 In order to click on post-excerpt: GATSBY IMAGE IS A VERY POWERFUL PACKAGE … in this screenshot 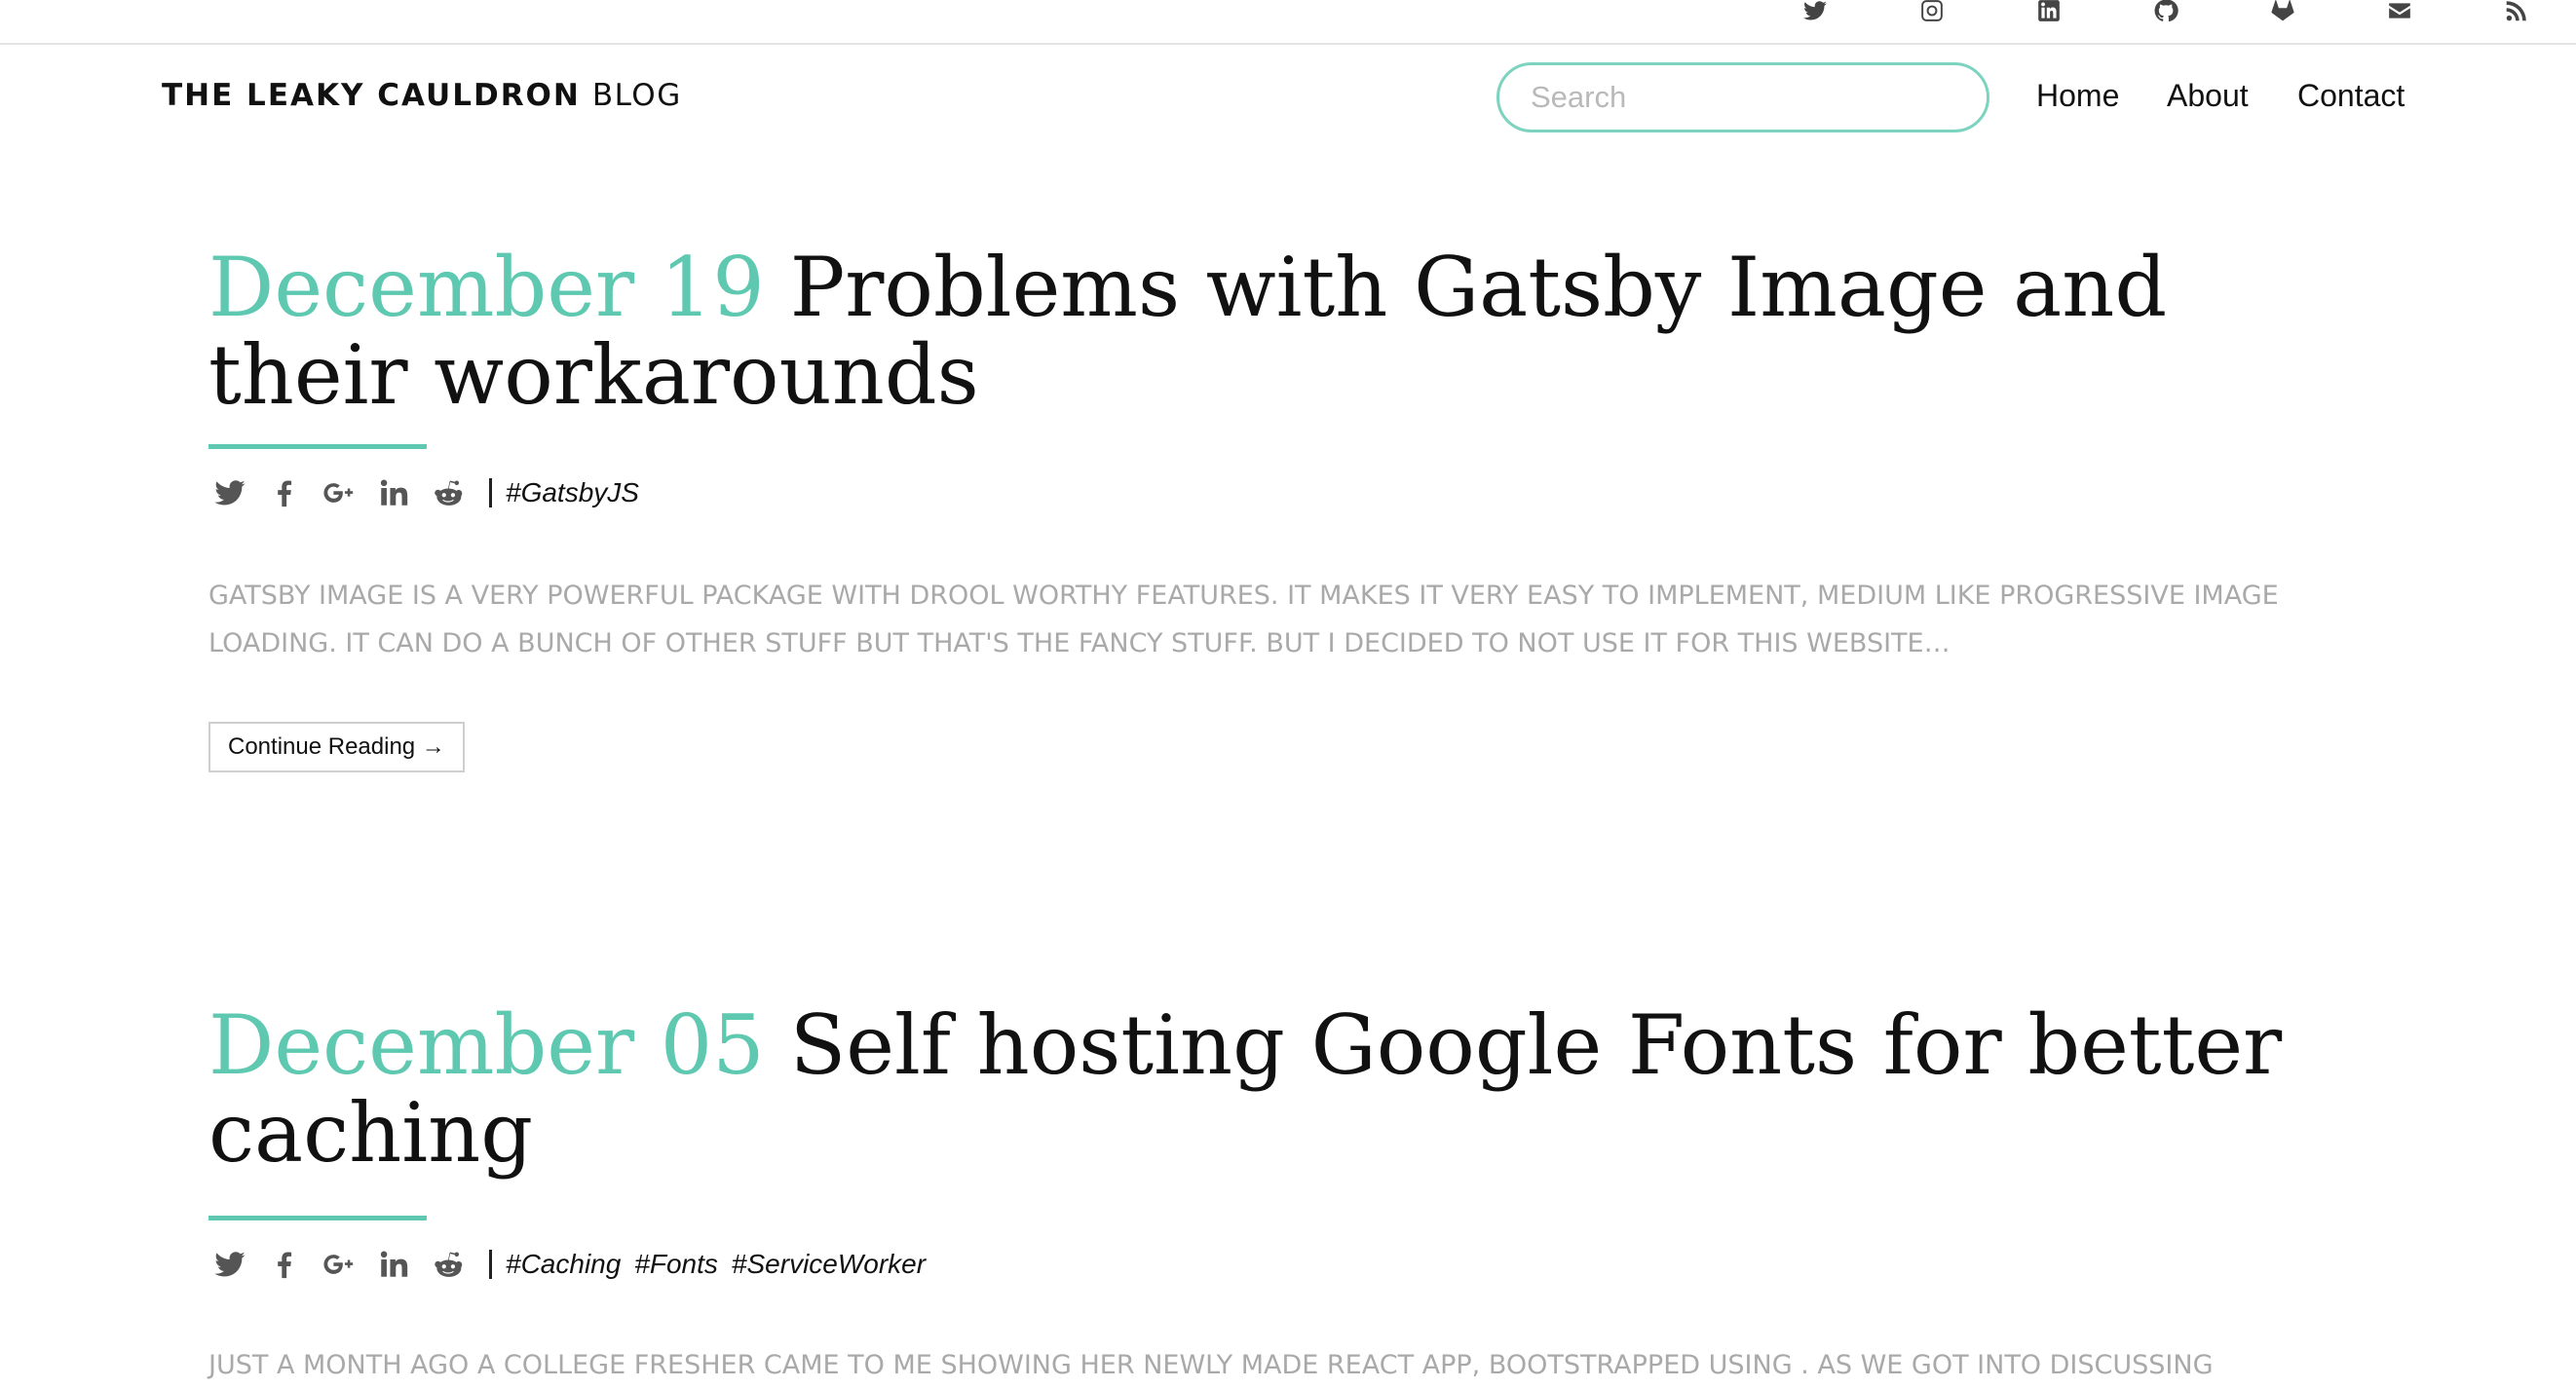, I will do `click(1243, 619)`.